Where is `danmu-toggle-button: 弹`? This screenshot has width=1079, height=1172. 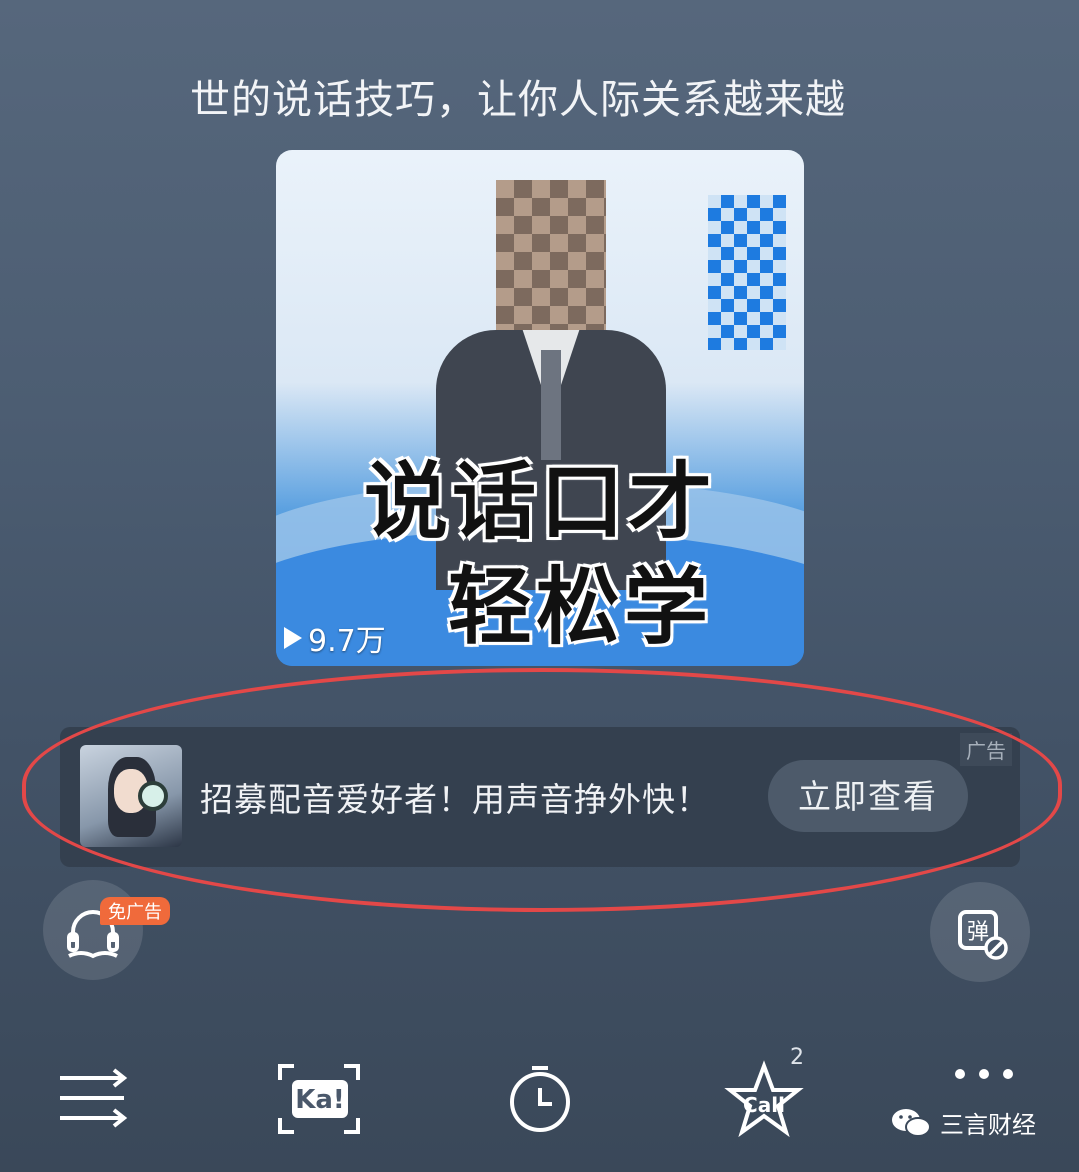 danmu-toggle-button: 弹 is located at coordinates (980, 932).